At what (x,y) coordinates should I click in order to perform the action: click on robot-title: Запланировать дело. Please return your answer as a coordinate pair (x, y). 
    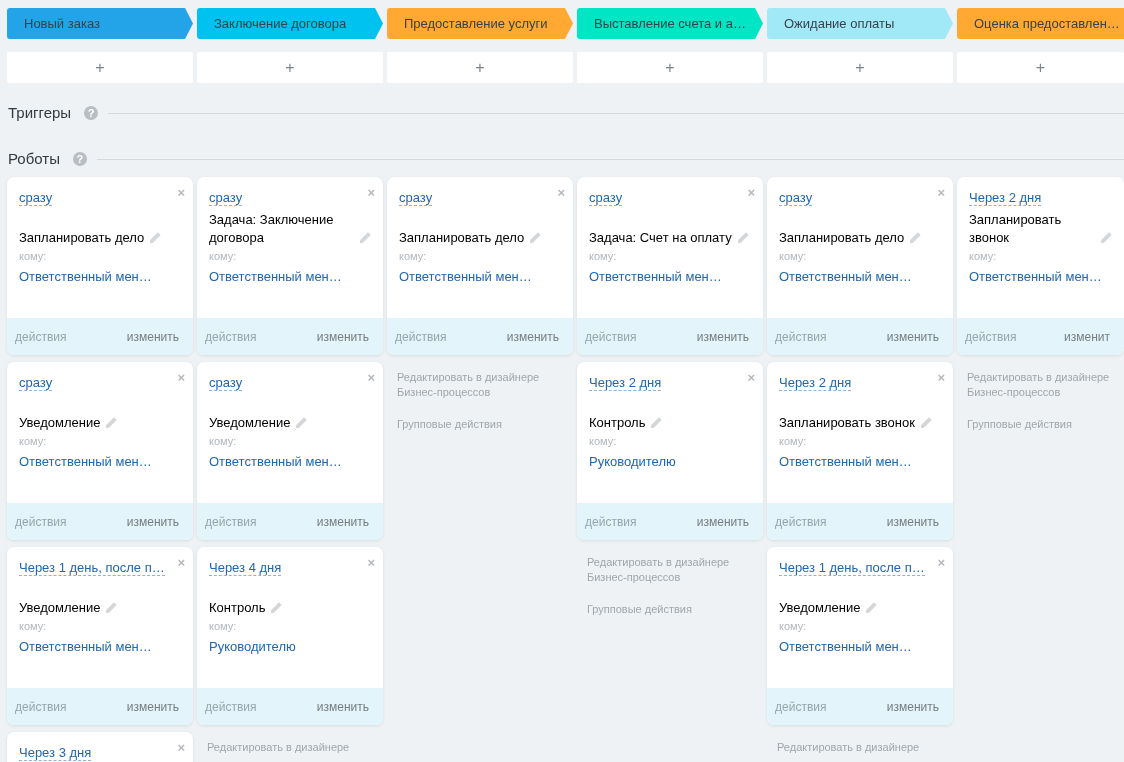
    Looking at the image, I should click on (462, 238).